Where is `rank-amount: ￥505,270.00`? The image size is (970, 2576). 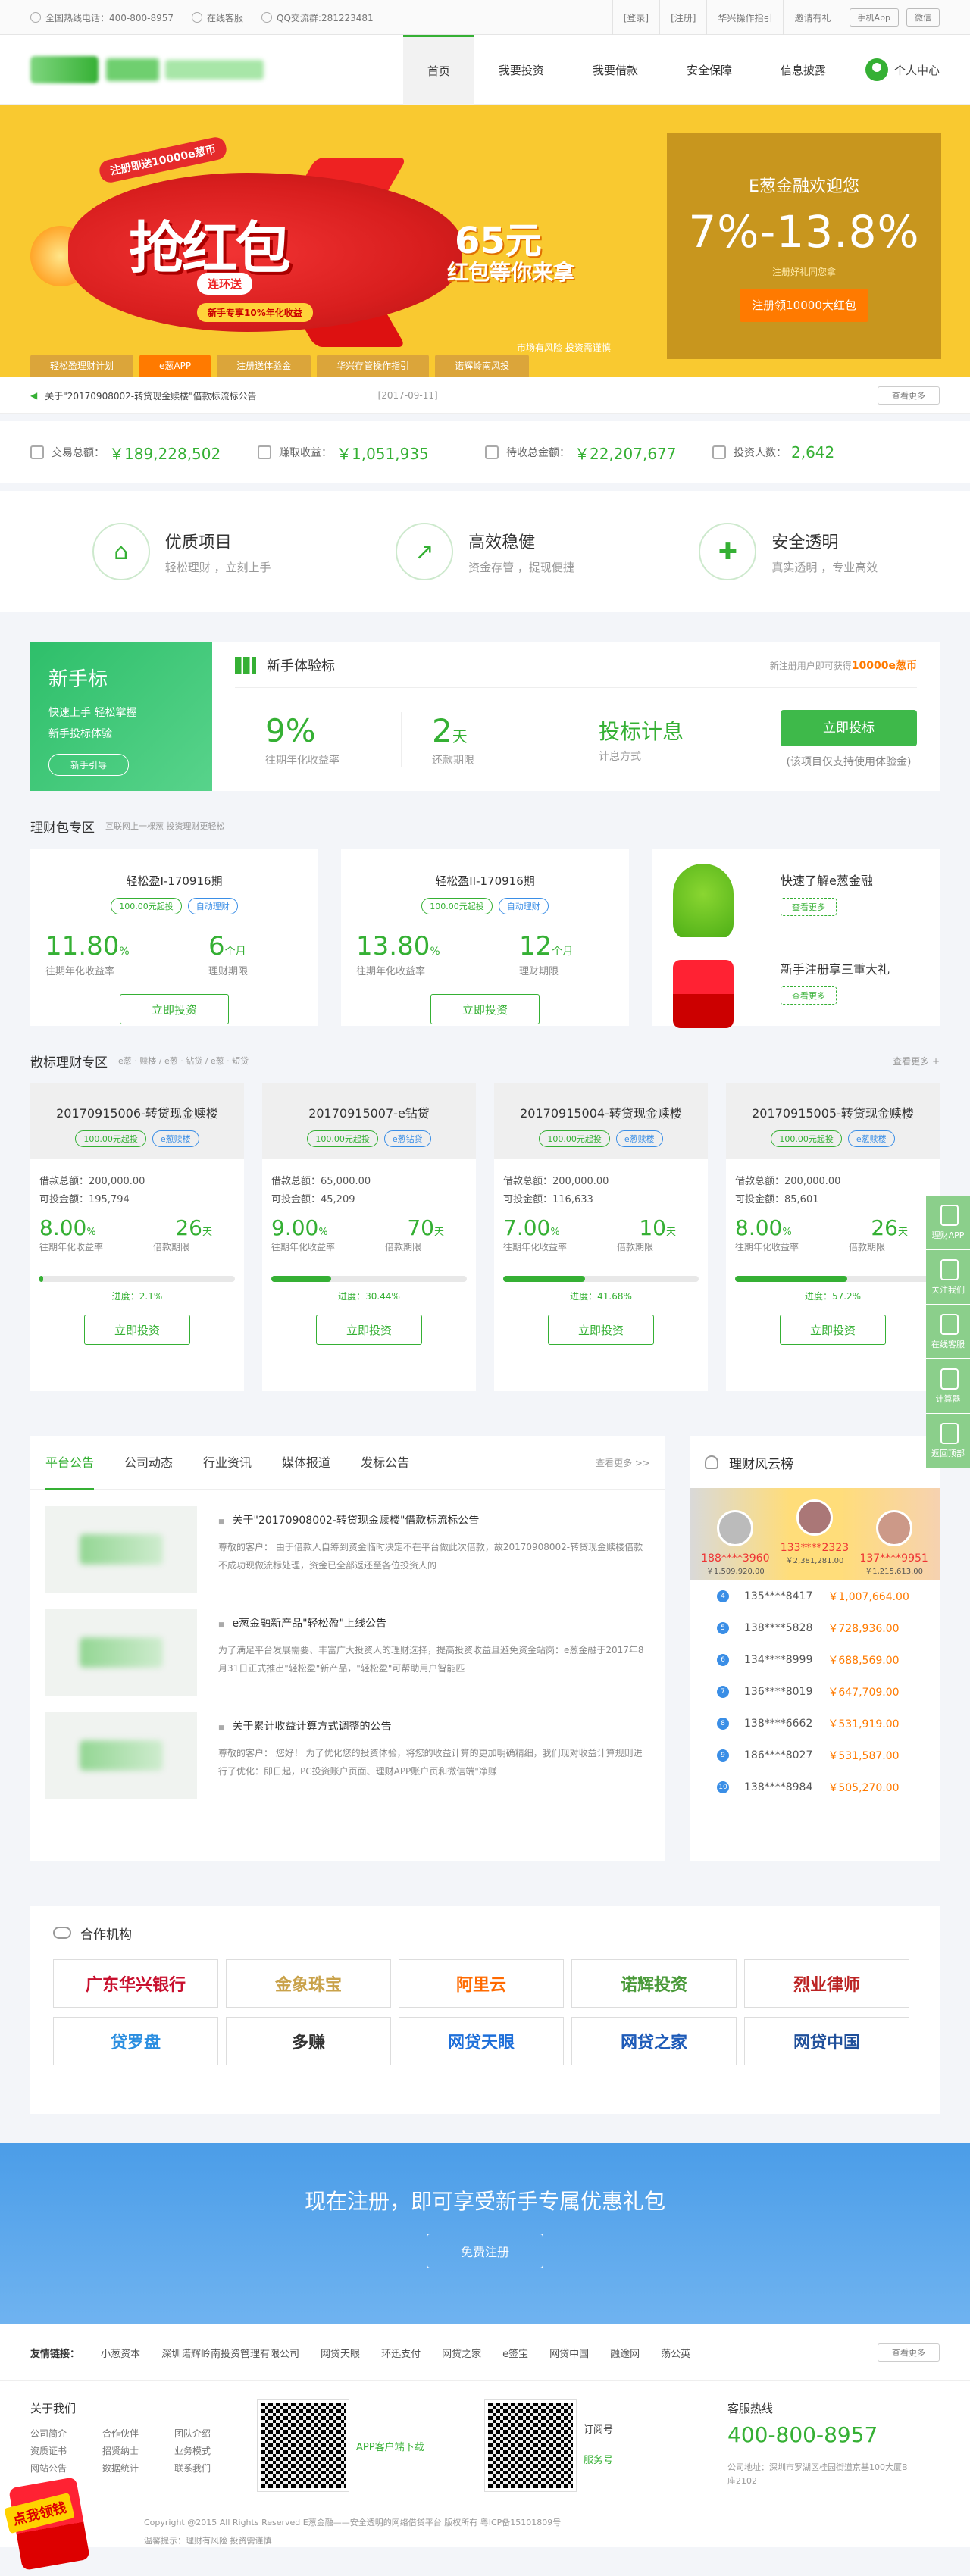
rank-amount: ￥505,270.00 is located at coordinates (864, 1788).